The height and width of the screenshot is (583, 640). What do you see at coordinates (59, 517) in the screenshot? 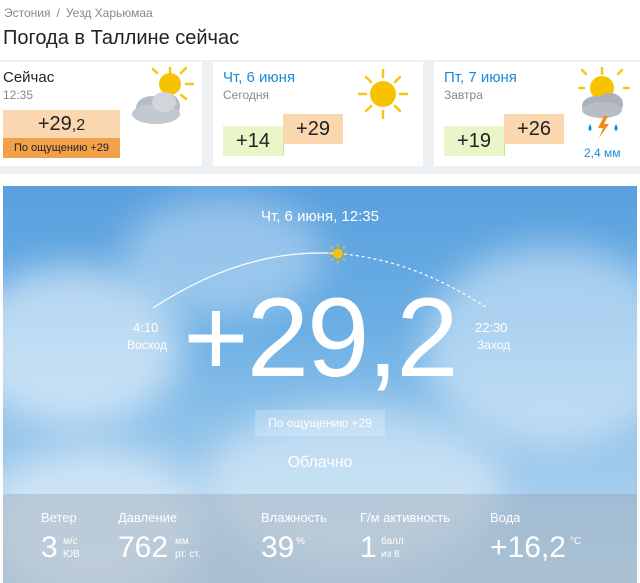
I see `wind-label: Ветер` at bounding box center [59, 517].